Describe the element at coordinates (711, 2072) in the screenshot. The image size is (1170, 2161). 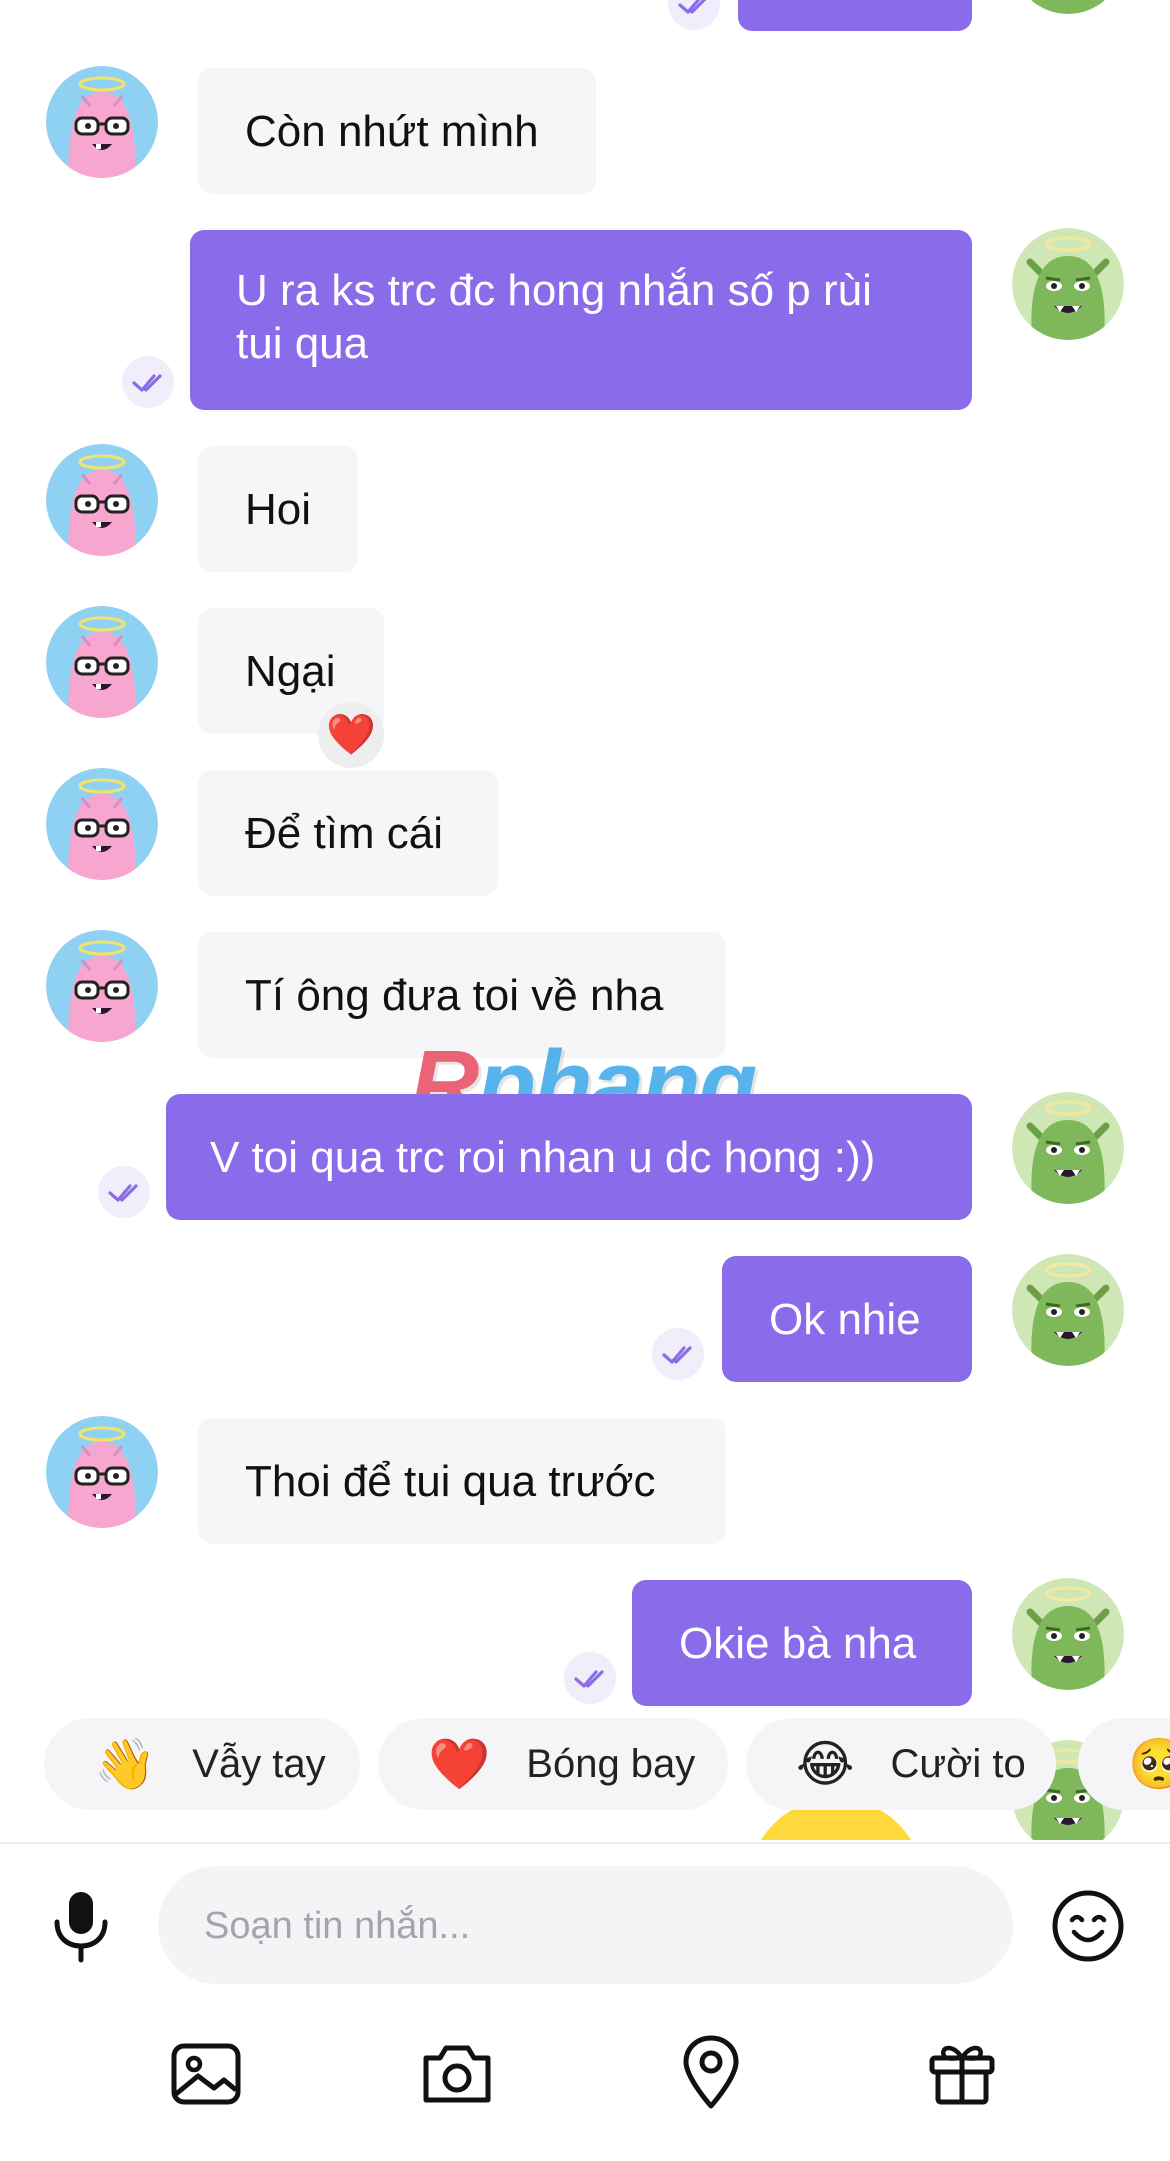
I see `location-icon` at that location.